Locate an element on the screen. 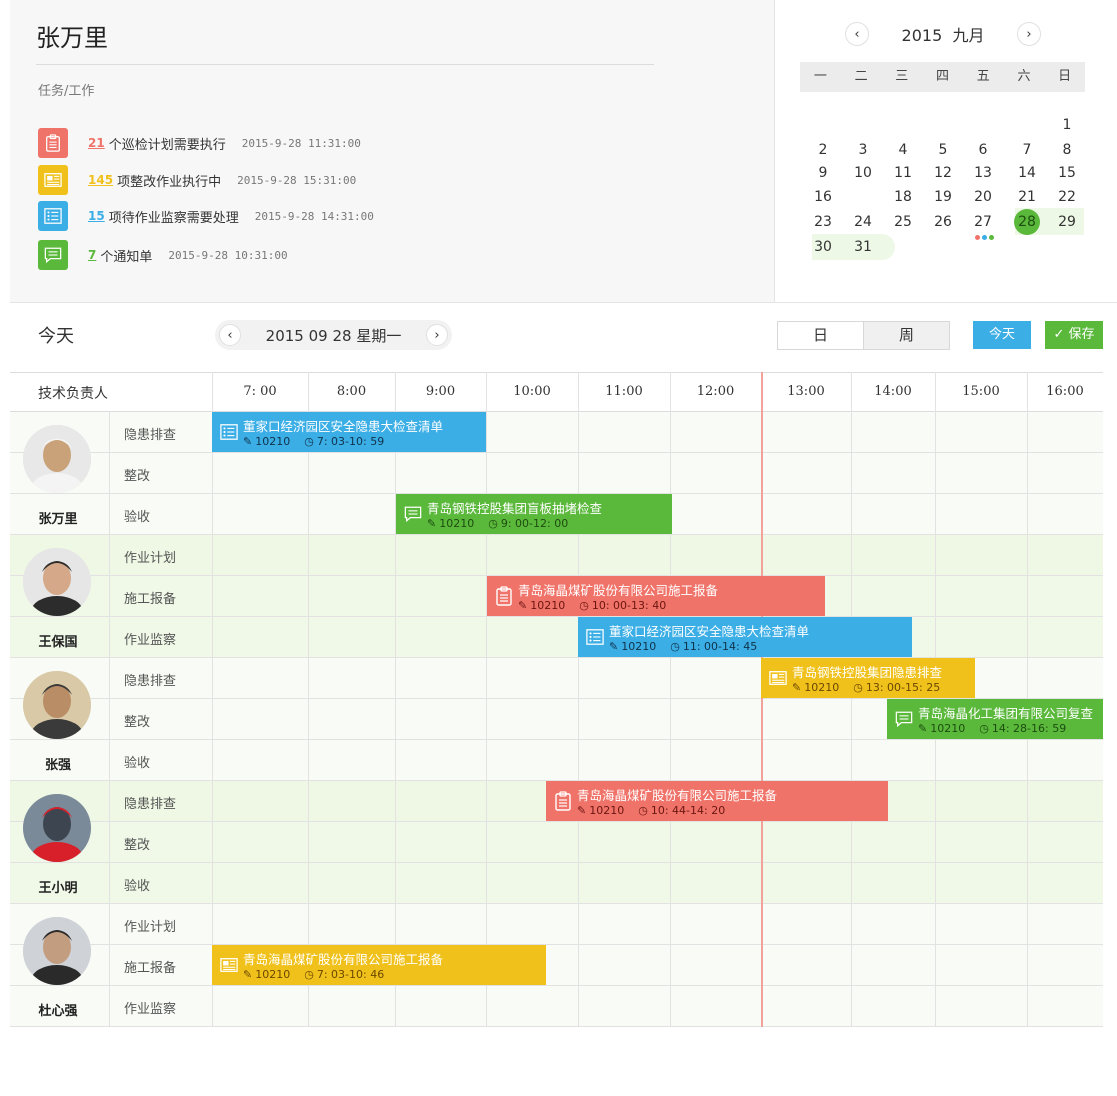 The image size is (1117, 1096). view-switch: 日 周 is located at coordinates (863, 335).